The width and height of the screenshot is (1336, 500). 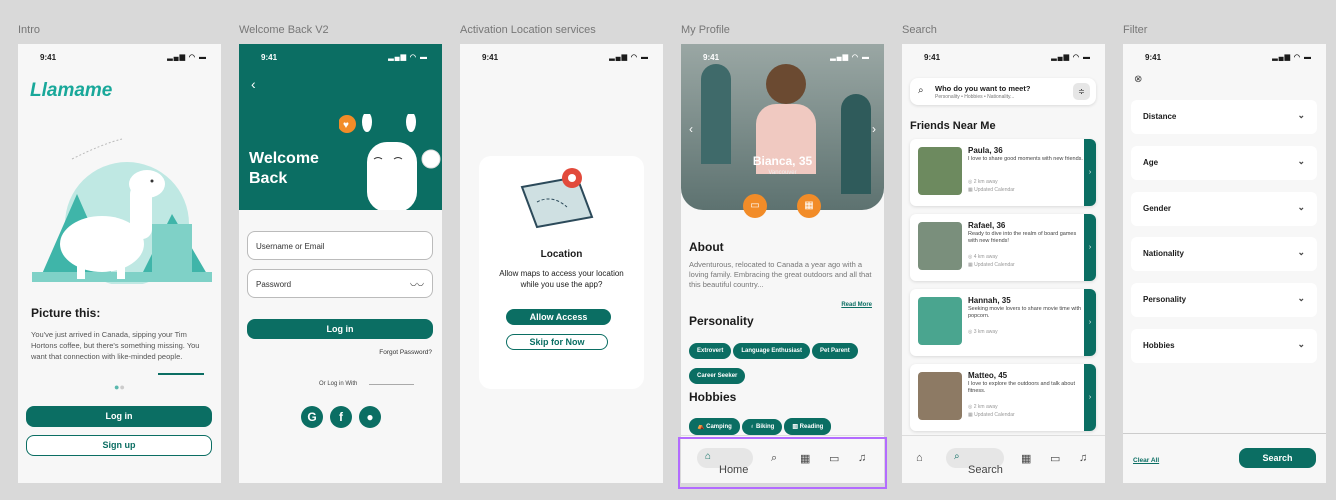 I want to click on signup-button: Sign up, so click(x=119, y=445).